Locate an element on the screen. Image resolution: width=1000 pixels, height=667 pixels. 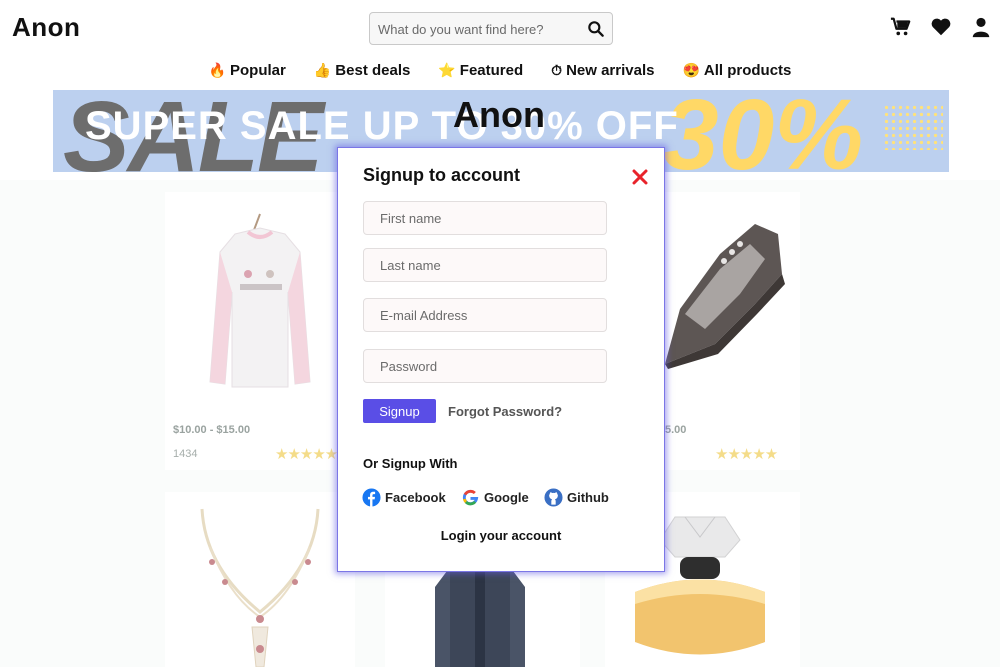
last-name-input is located at coordinates (485, 265).